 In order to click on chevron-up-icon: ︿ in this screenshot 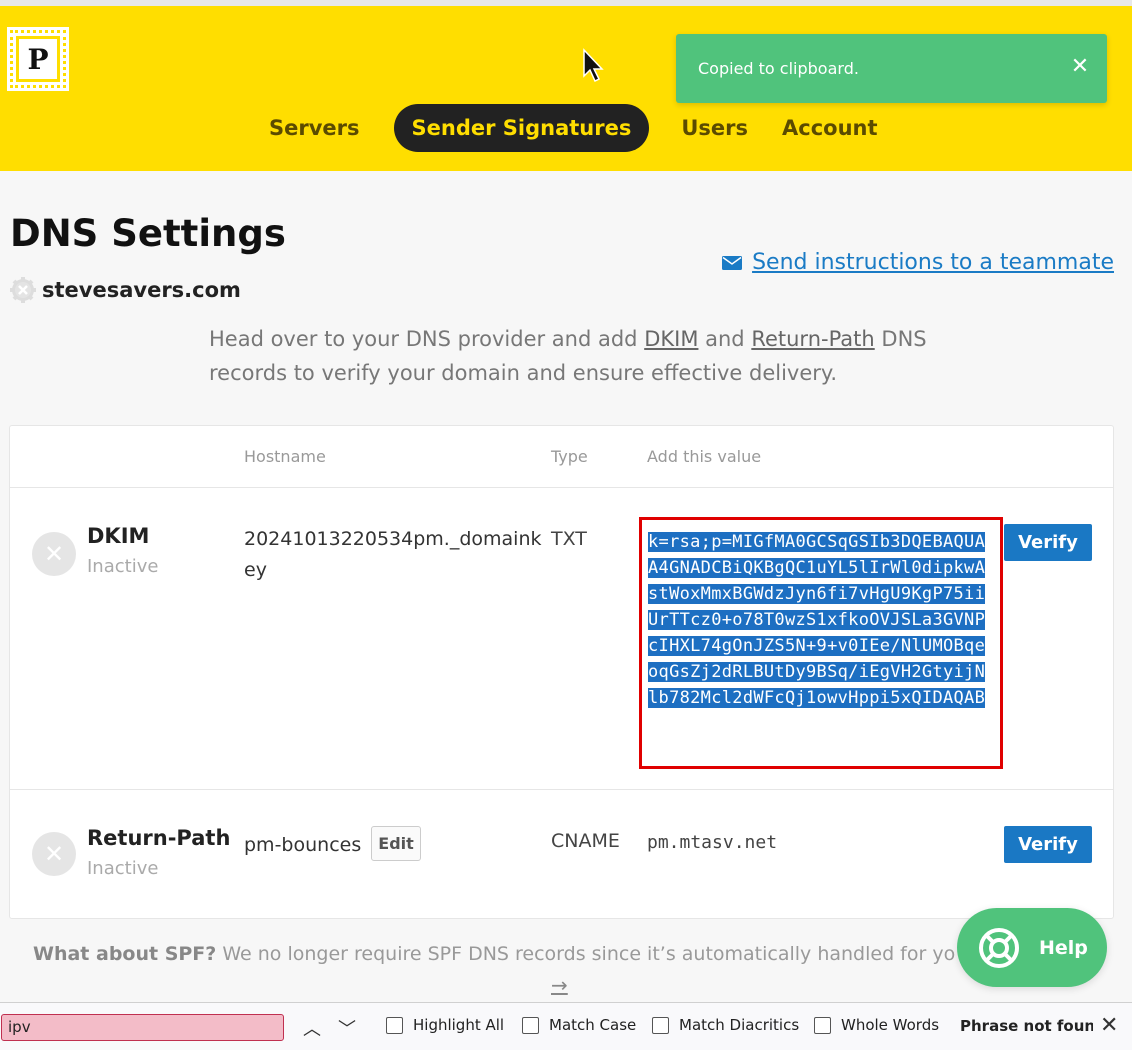, I will do `click(312, 1028)`.